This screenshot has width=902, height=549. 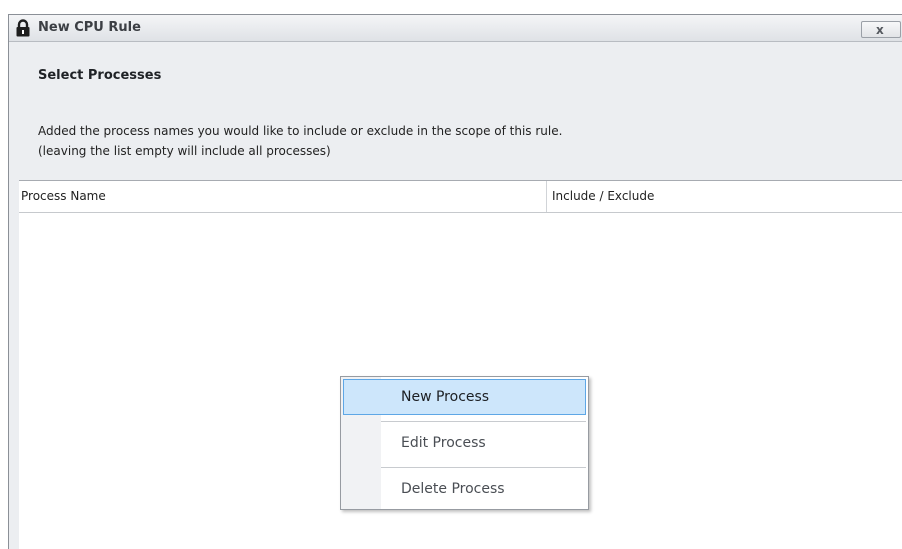 I want to click on list-header: Process Name Include / Exclude, so click(x=460, y=197).